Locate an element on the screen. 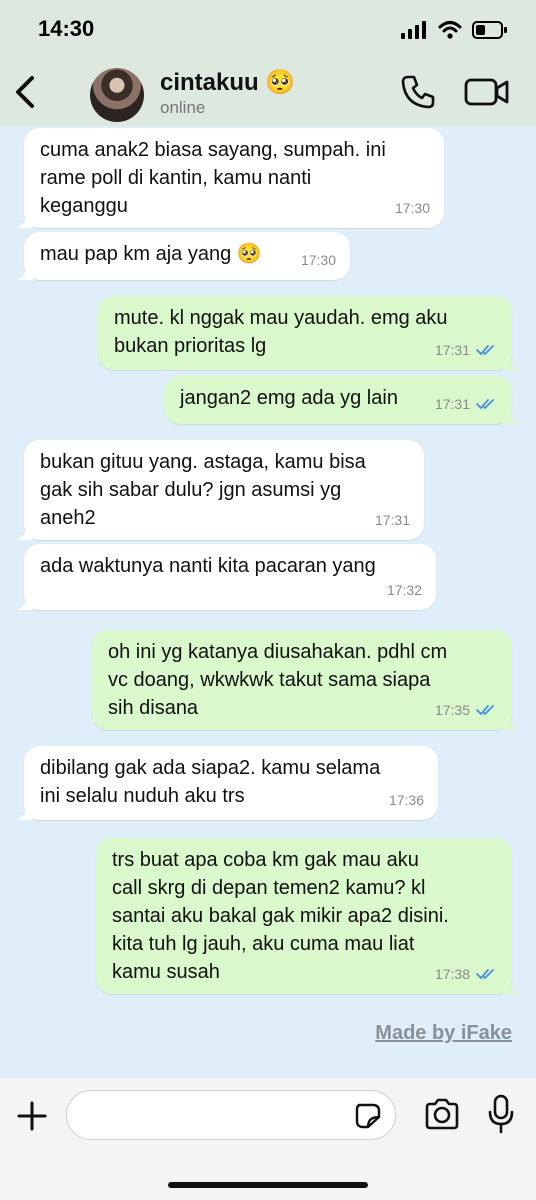 The width and height of the screenshot is (536, 1200). message-meta: 17:36 is located at coordinates (406, 800).